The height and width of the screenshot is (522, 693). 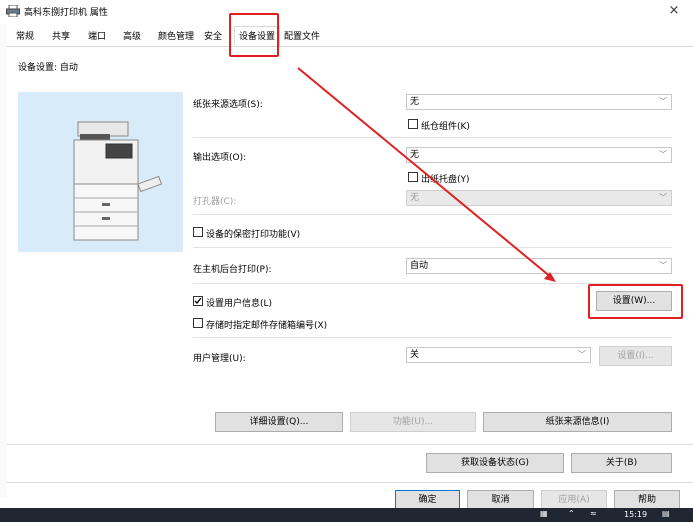 What do you see at coordinates (346, 515) in the screenshot?
I see `taskbar: ▦ ⌃ ≈ 15:19 ▤` at bounding box center [346, 515].